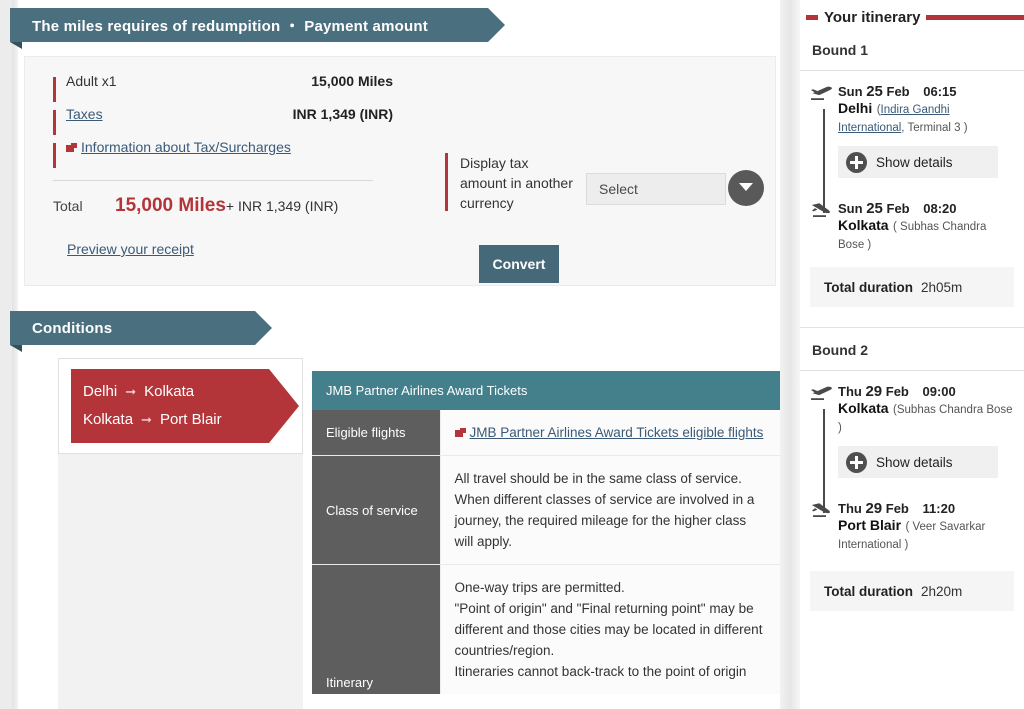 The height and width of the screenshot is (709, 1024). Describe the element at coordinates (186, 147) in the screenshot. I see `tax-surcharge-link: Information about Tax/Surcharges` at that location.